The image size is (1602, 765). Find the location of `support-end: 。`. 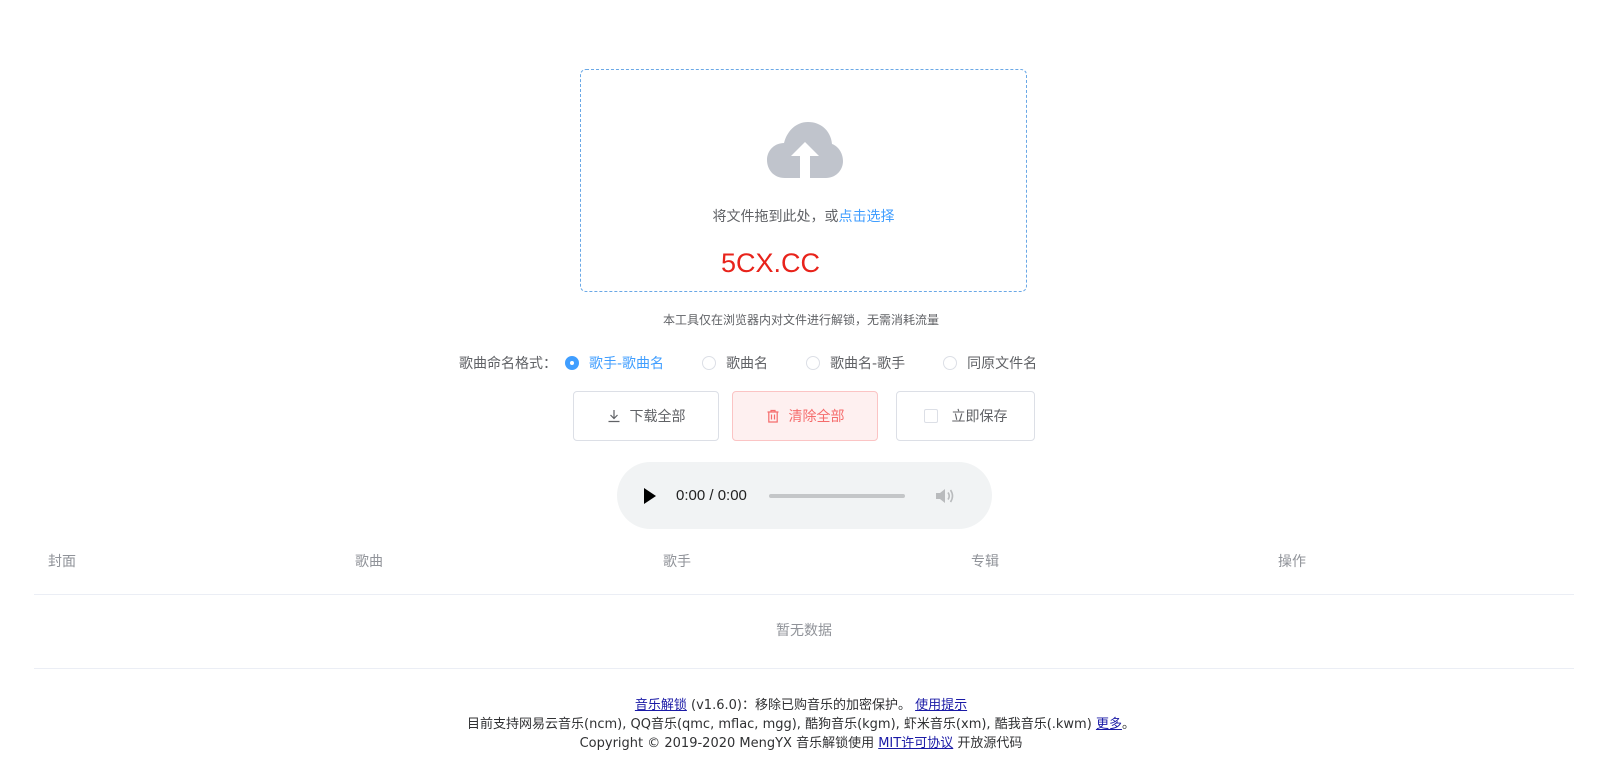

support-end: 。 is located at coordinates (1128, 724).